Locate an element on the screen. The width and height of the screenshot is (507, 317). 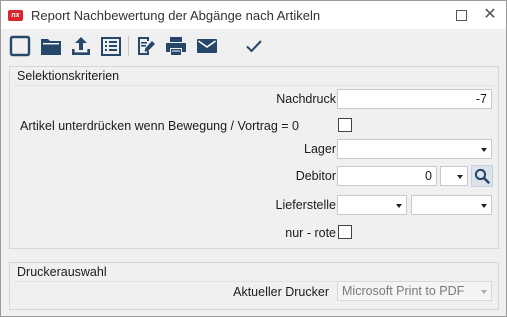
check-icon is located at coordinates (254, 46).